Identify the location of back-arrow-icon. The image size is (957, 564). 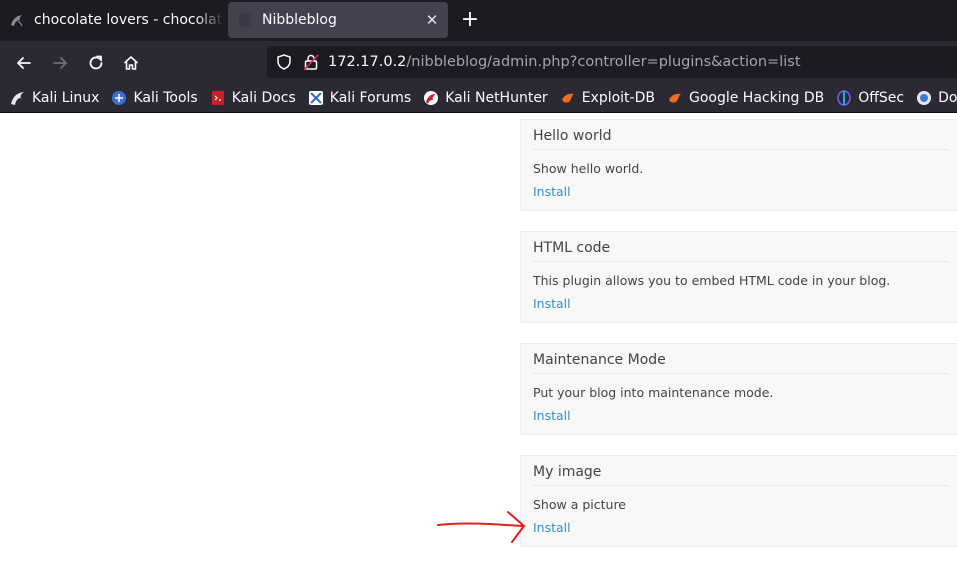
(24, 63).